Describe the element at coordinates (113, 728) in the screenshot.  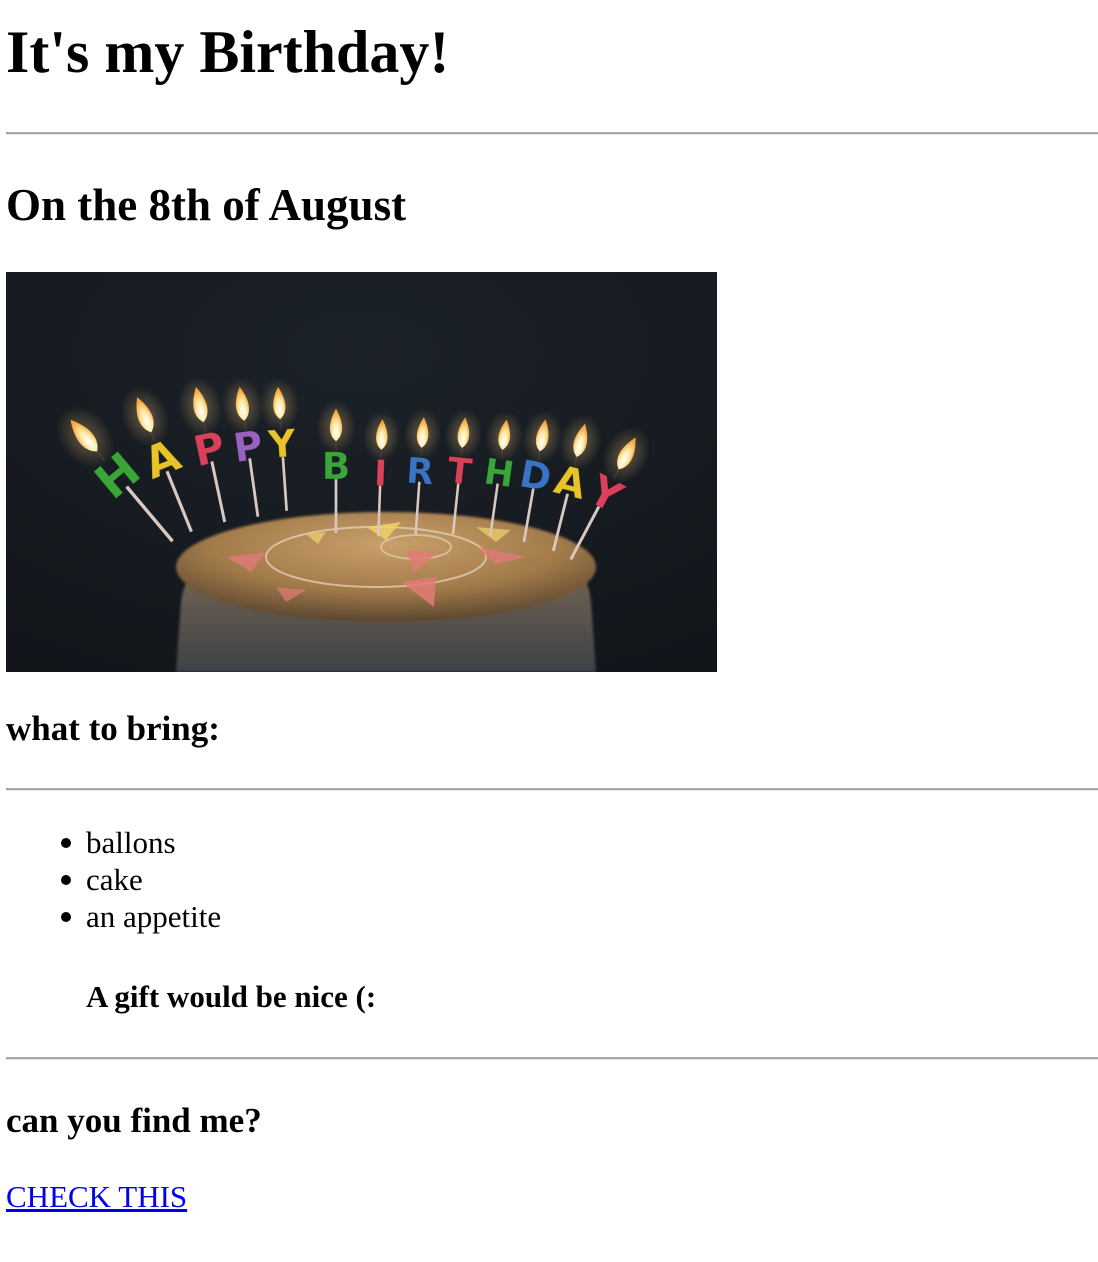
I see `bring-heading: what to bring:` at that location.